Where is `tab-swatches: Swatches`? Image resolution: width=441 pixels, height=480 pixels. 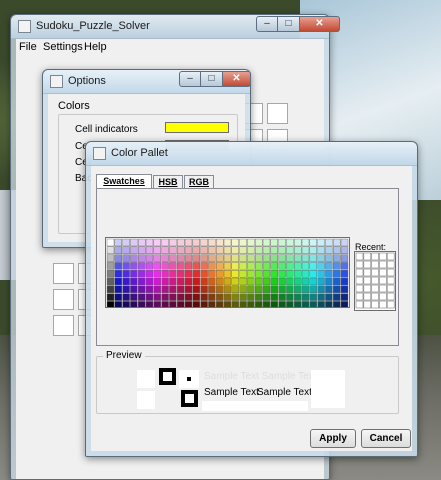 tab-swatches: Swatches is located at coordinates (124, 181).